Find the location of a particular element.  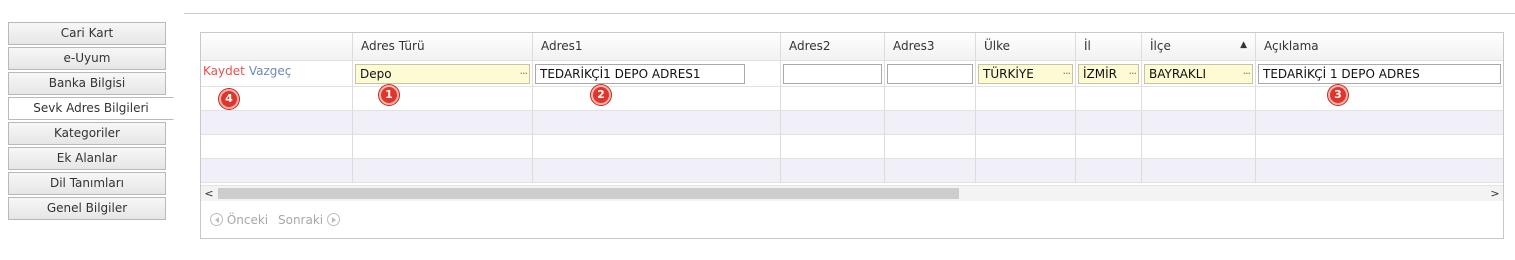

column-header-aciklama: Açıklama is located at coordinates (1379, 47).